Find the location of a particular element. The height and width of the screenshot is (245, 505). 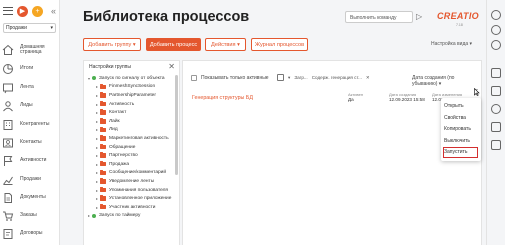

tree-item: ▸ Лид is located at coordinates (131, 130).